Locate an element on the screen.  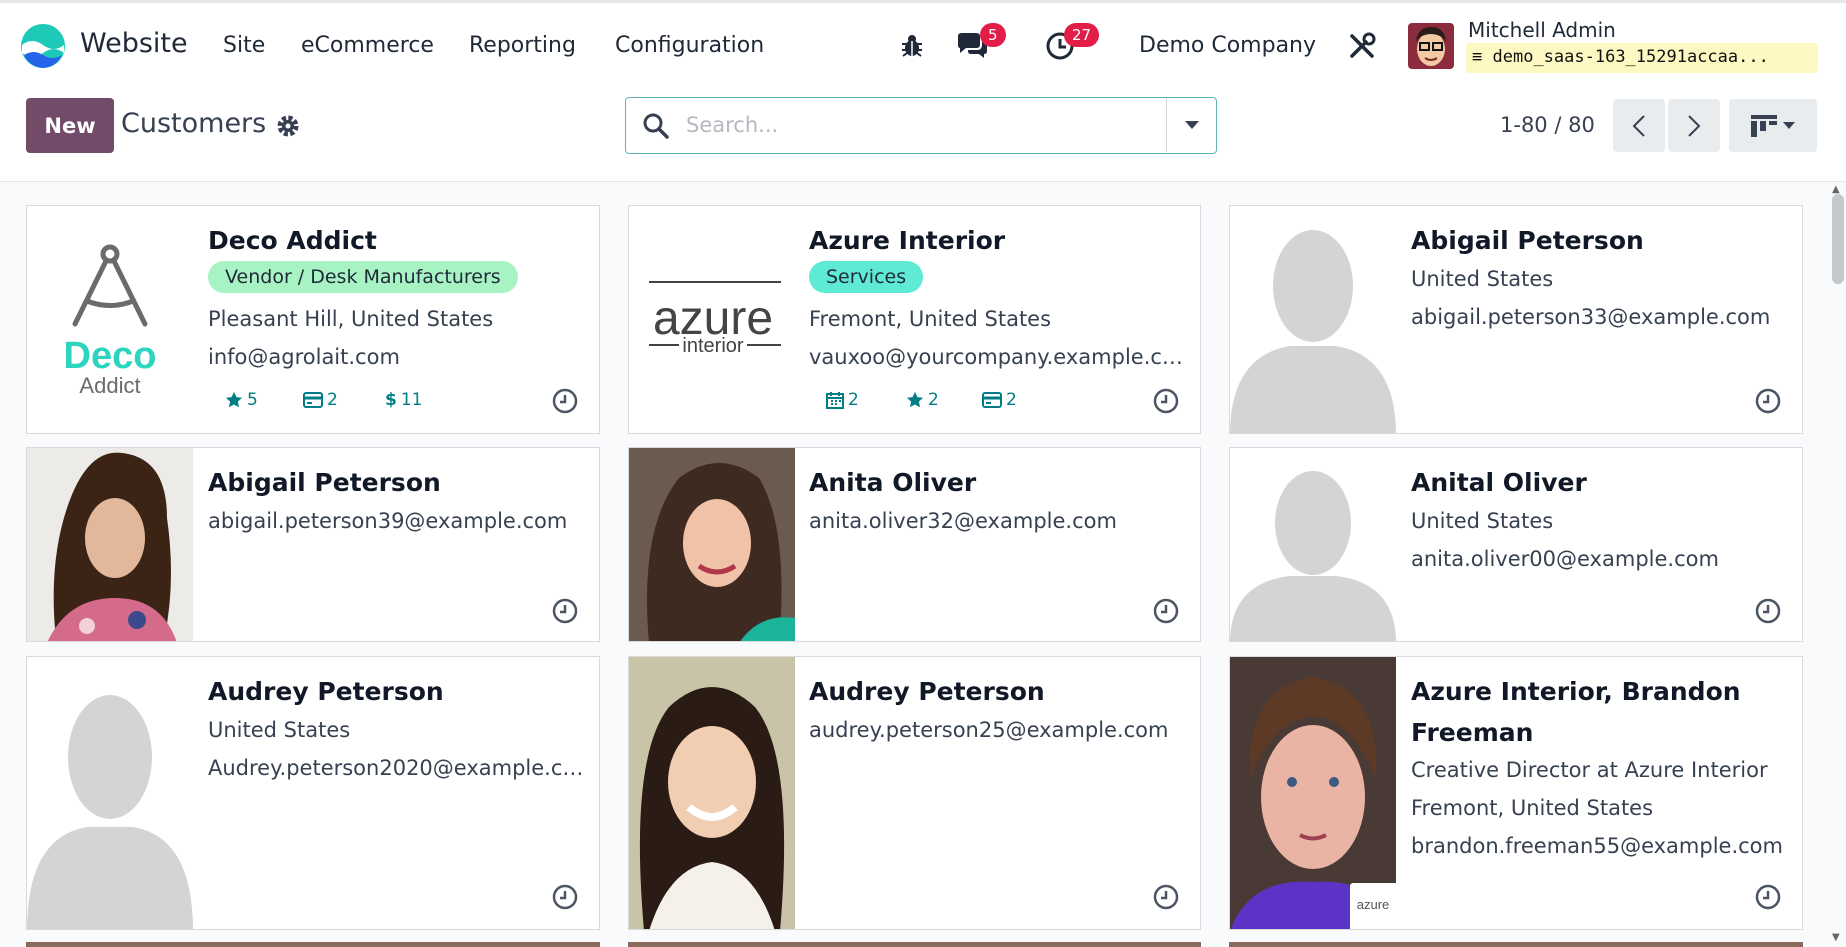
database-icon: ≡ is located at coordinates (1477, 57).